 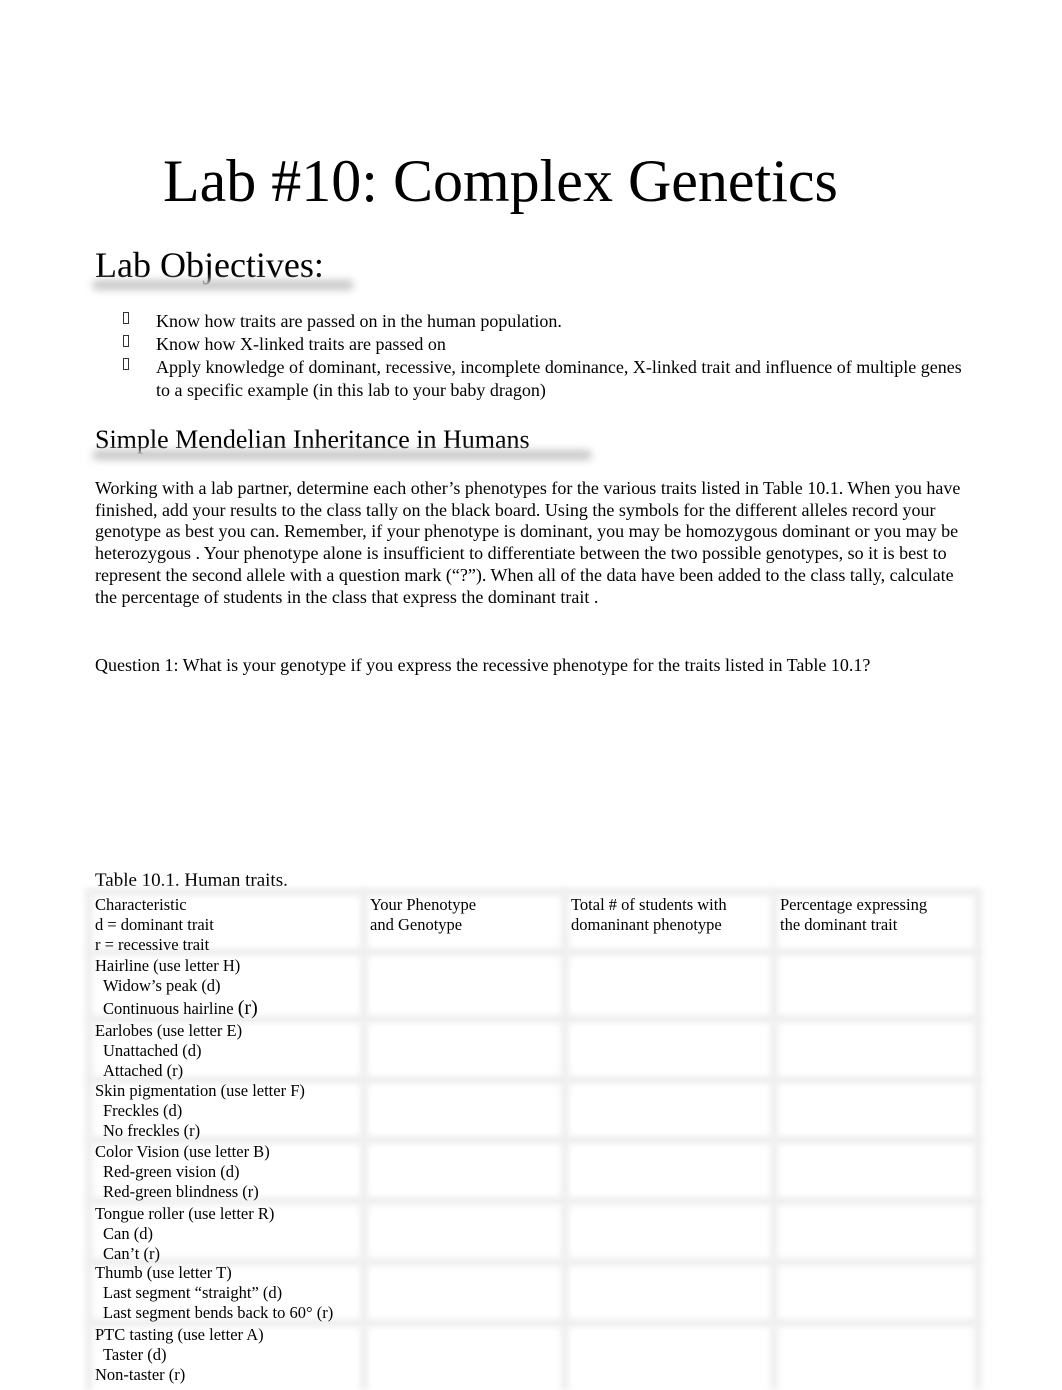 I want to click on dominant-phenotype: Widow’s peak (d), so click(x=162, y=985).